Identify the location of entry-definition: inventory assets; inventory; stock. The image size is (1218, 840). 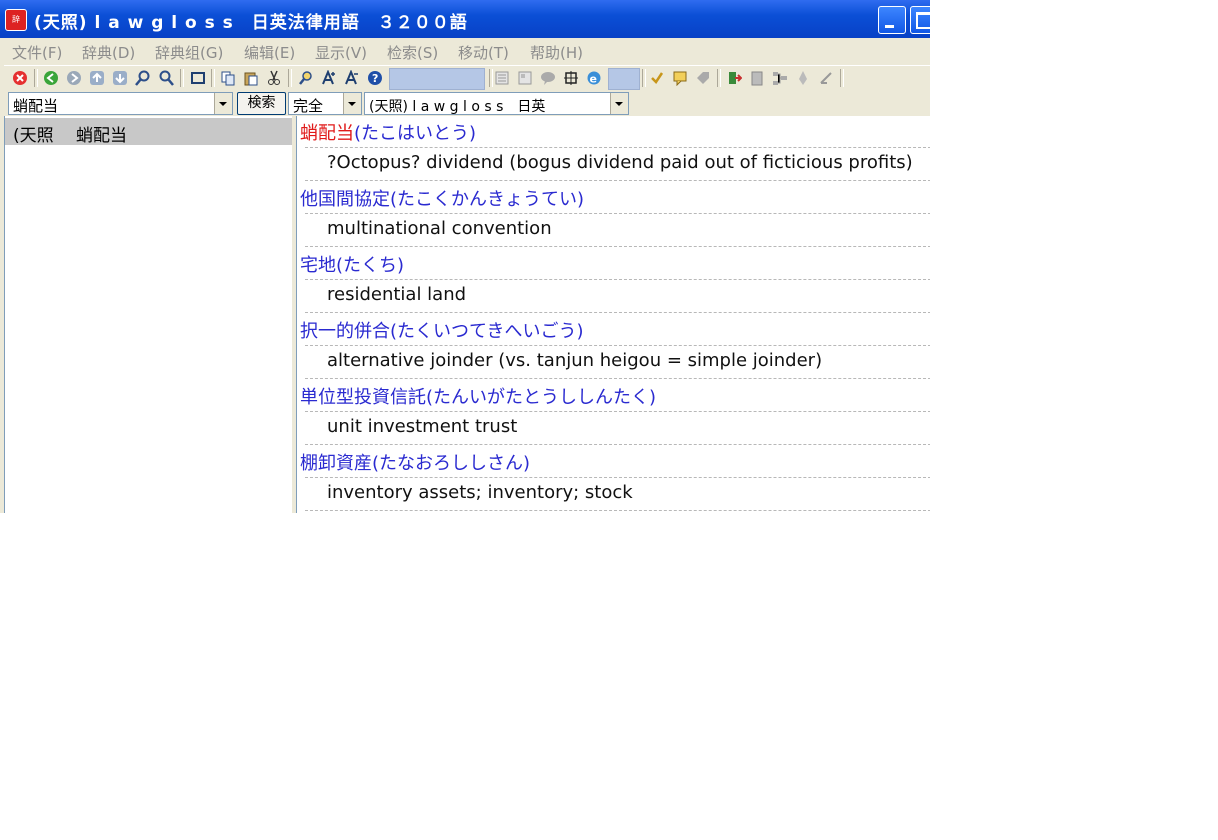
(480, 492).